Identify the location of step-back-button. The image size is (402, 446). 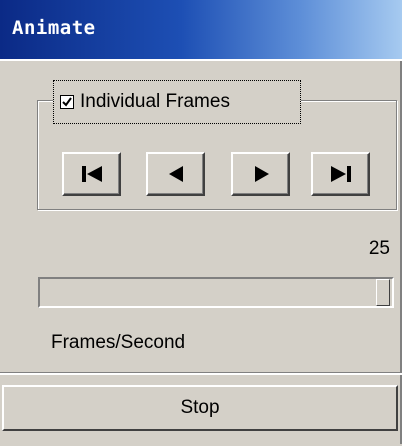
(175, 174).